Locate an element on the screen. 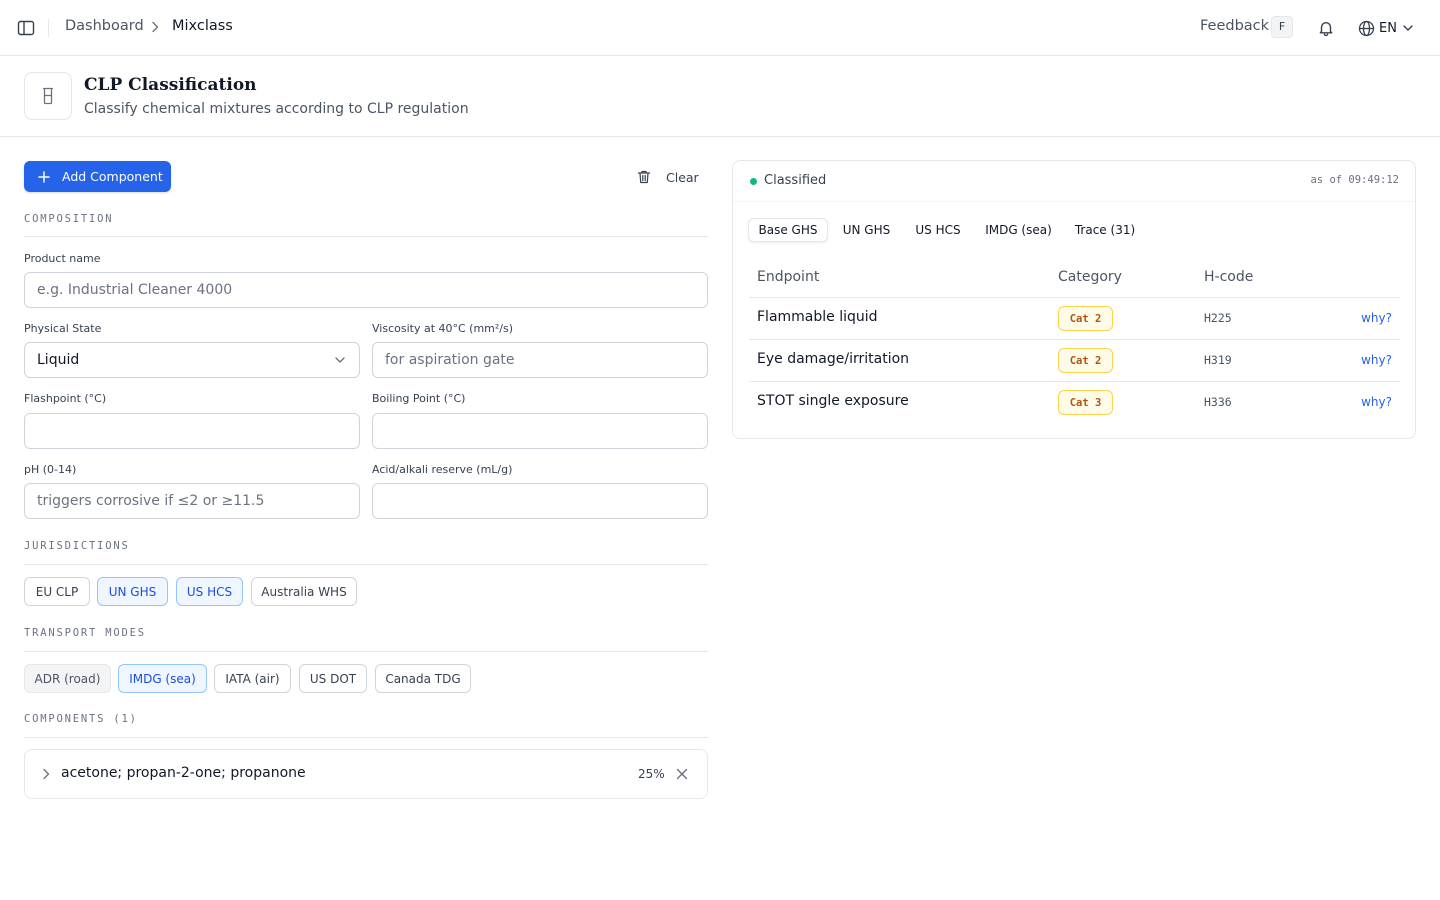 This screenshot has width=1440, height=900. transport-us-dot: US DOT is located at coordinates (333, 678).